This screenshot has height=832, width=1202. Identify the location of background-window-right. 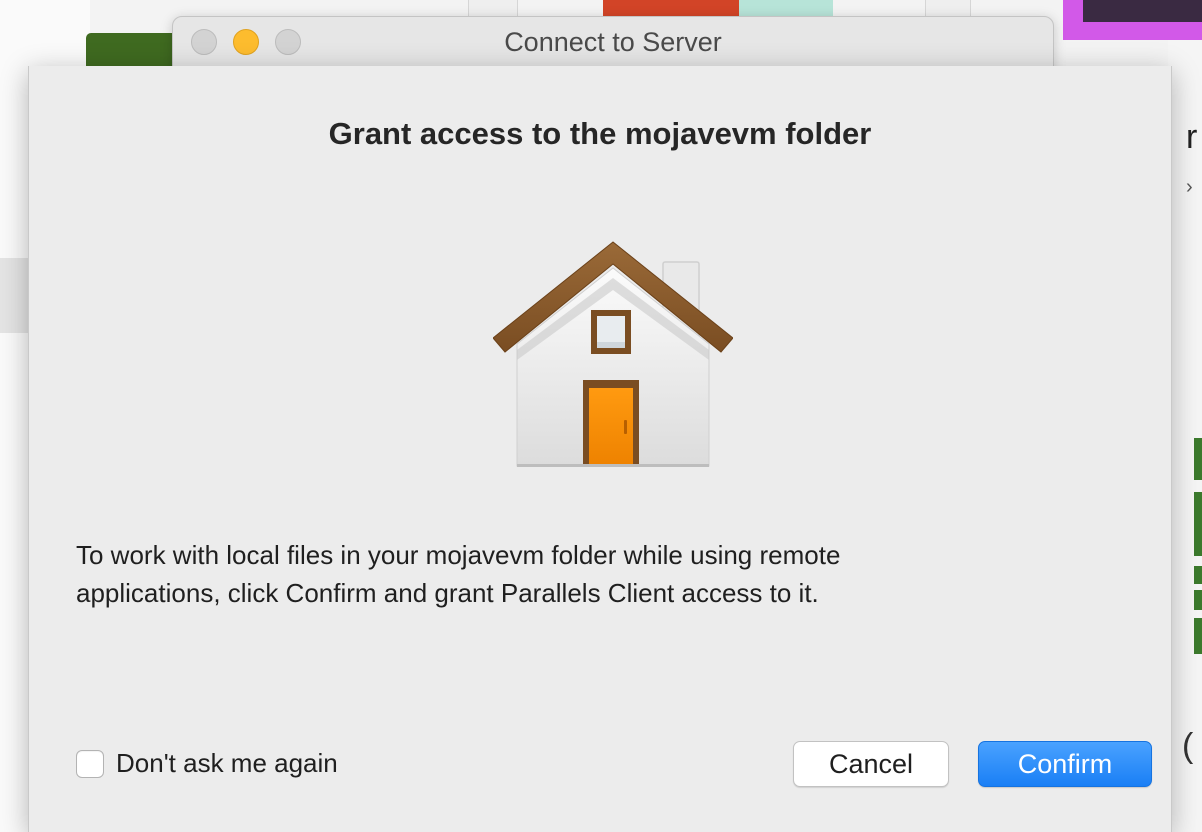
(1185, 436).